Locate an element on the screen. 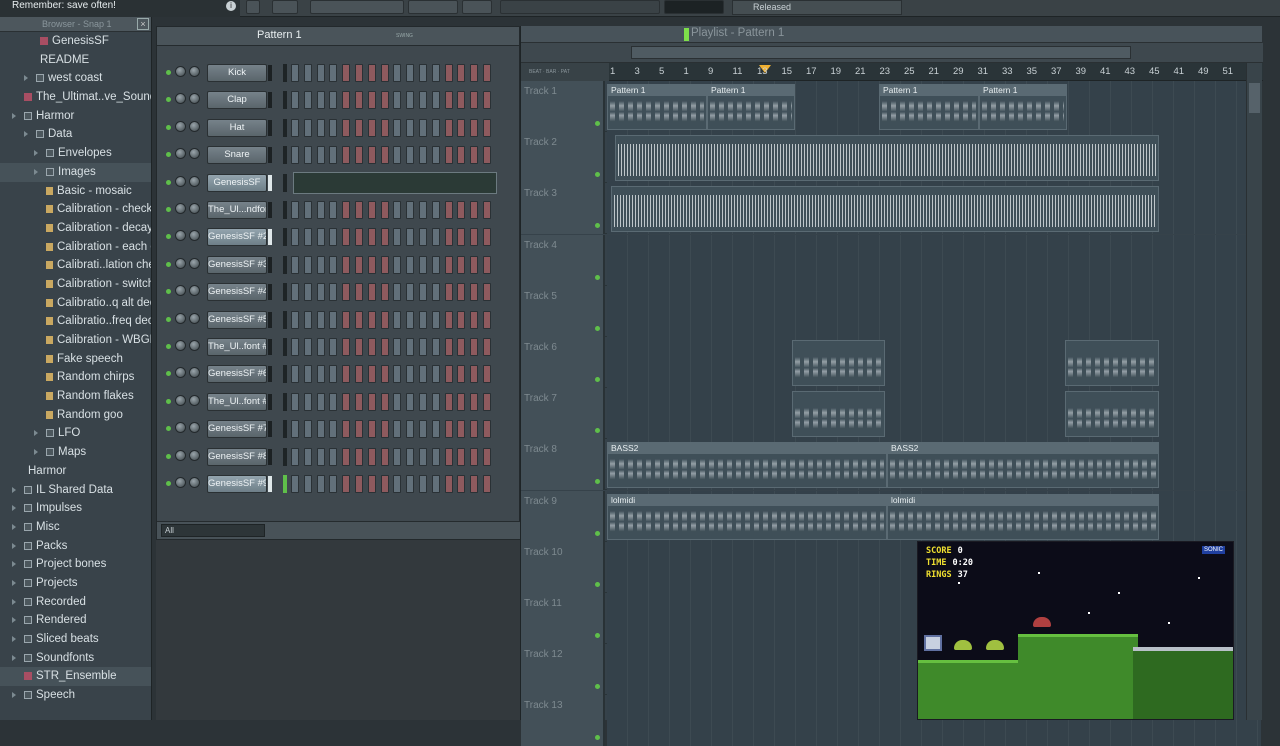 This screenshot has height=746, width=1280. track-header: Track 9 is located at coordinates (563, 516).